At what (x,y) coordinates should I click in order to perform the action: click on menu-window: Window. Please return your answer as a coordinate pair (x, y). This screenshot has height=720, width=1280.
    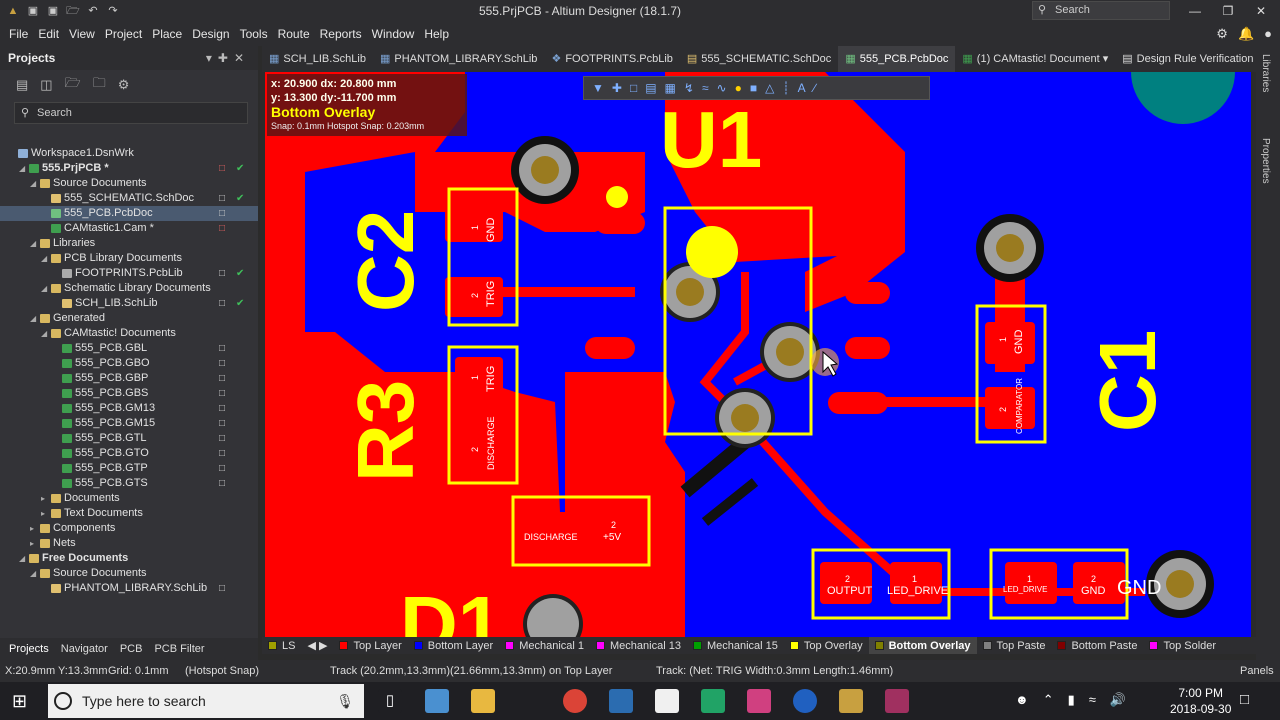
    Looking at the image, I should click on (393, 34).